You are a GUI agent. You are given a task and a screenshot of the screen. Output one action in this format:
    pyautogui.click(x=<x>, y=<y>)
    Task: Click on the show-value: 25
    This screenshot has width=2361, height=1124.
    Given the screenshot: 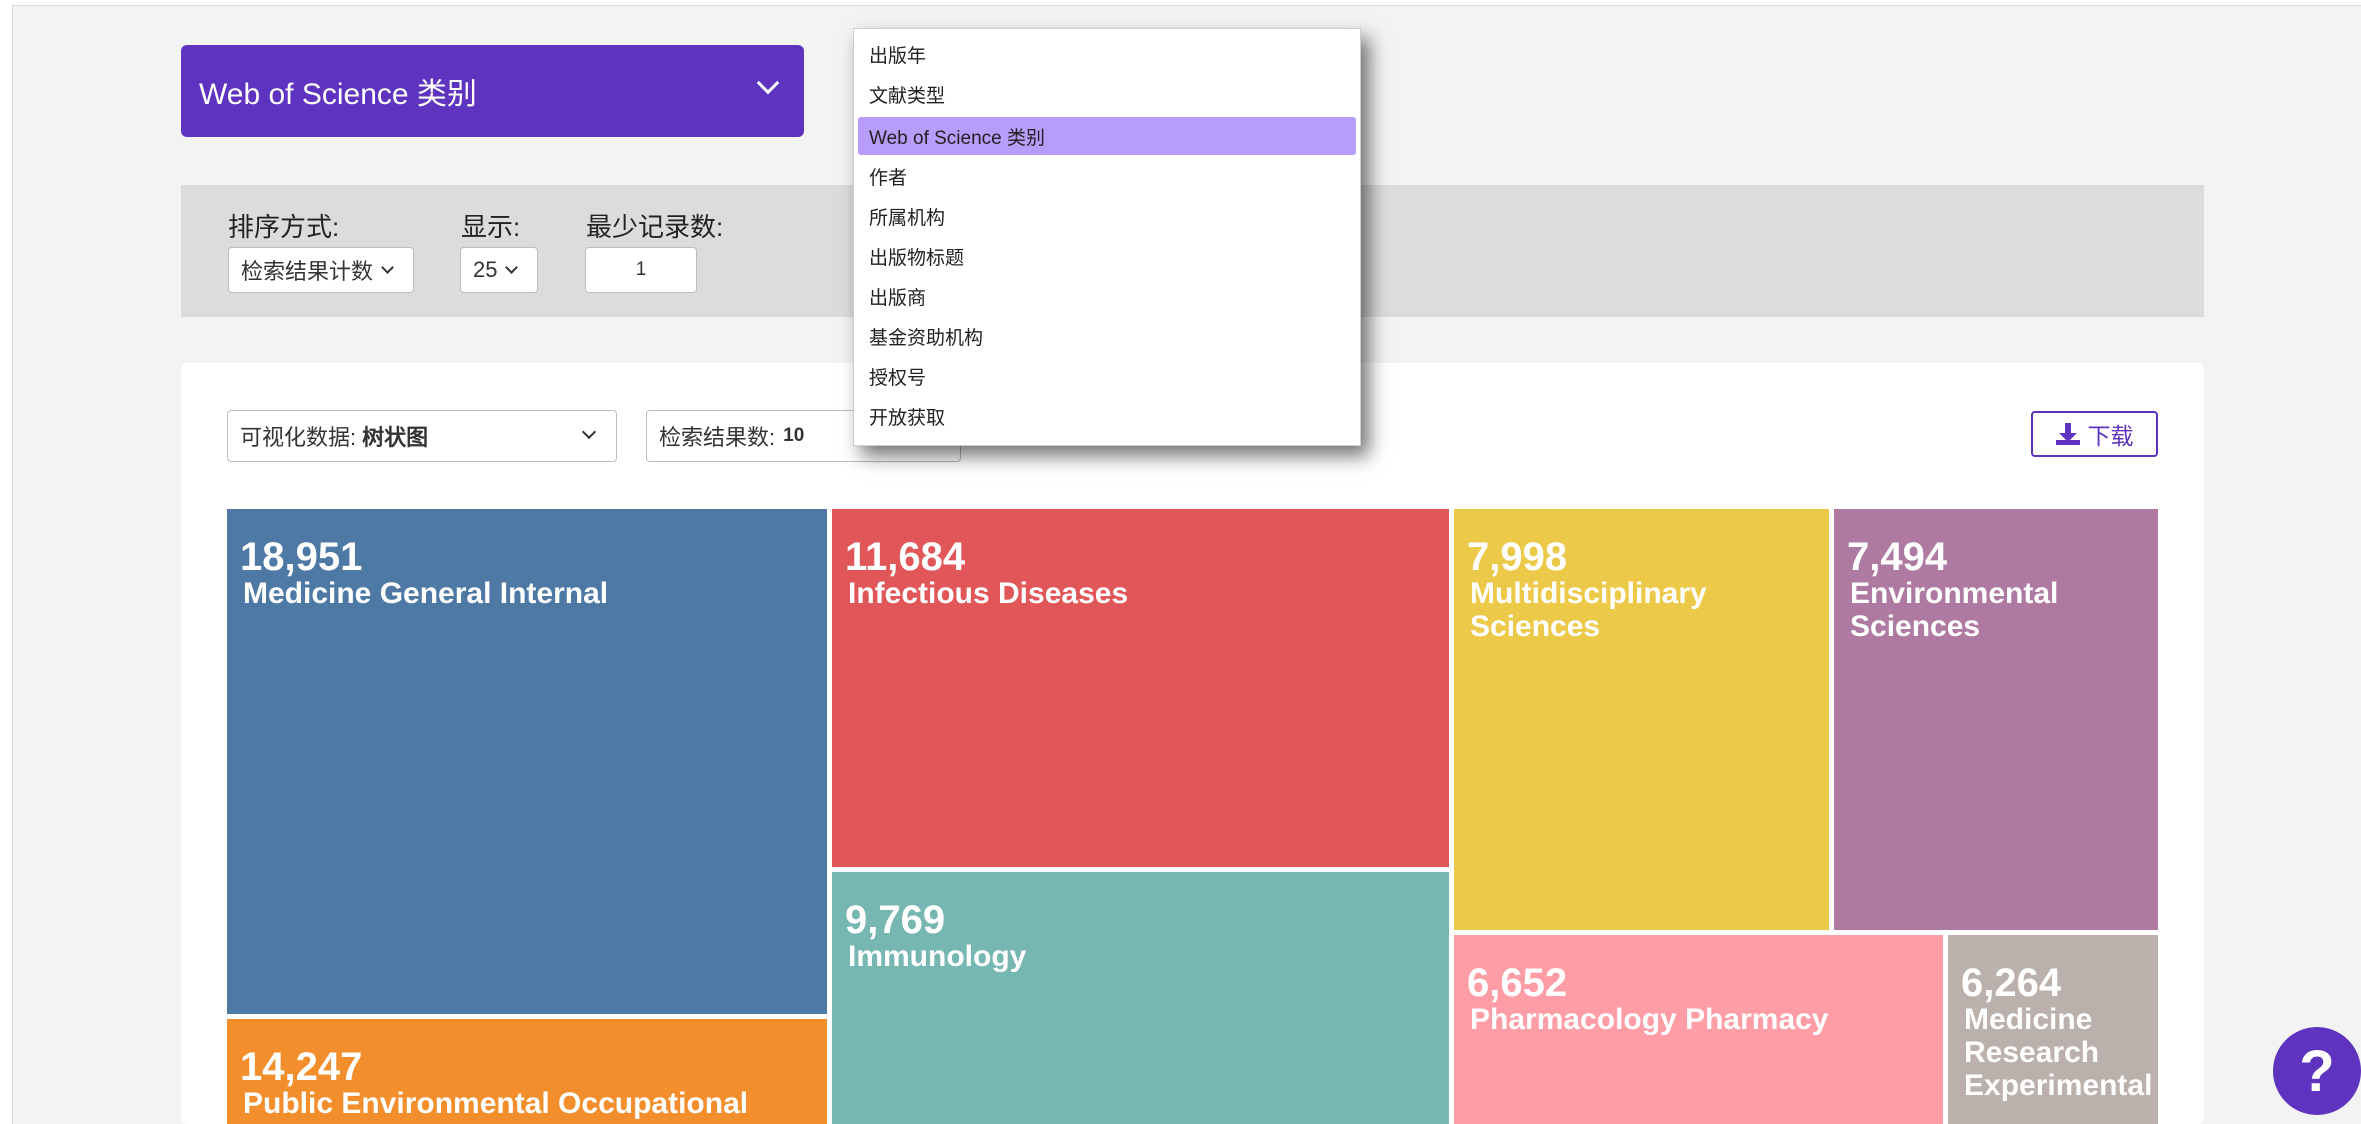 What is the action you would take?
    pyautogui.click(x=485, y=269)
    